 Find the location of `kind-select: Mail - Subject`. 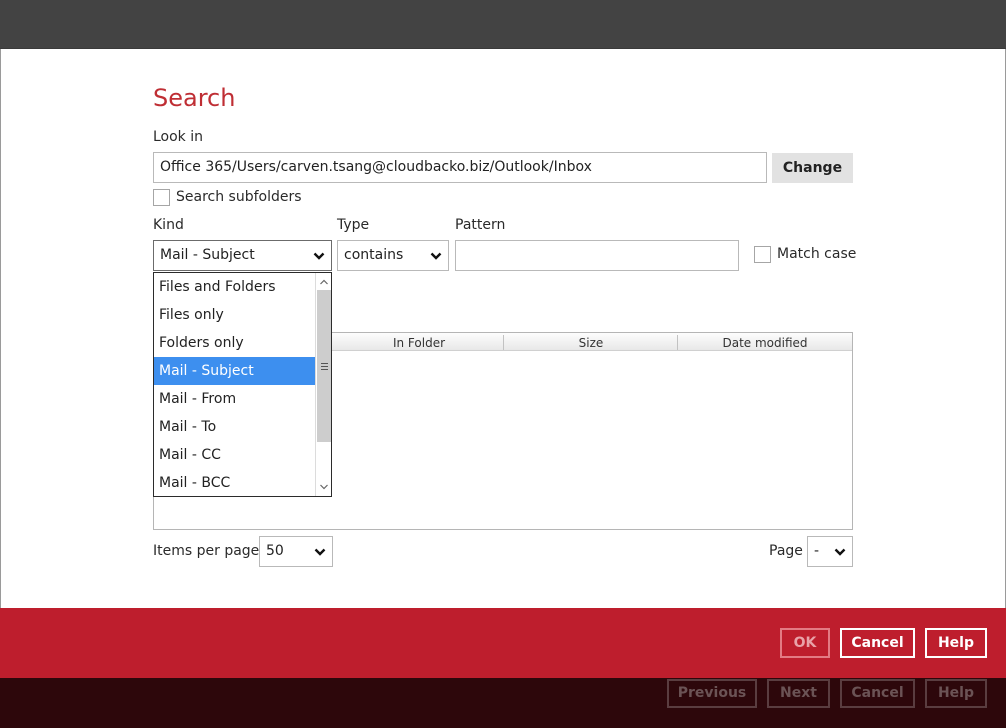

kind-select: Mail - Subject is located at coordinates (242, 255).